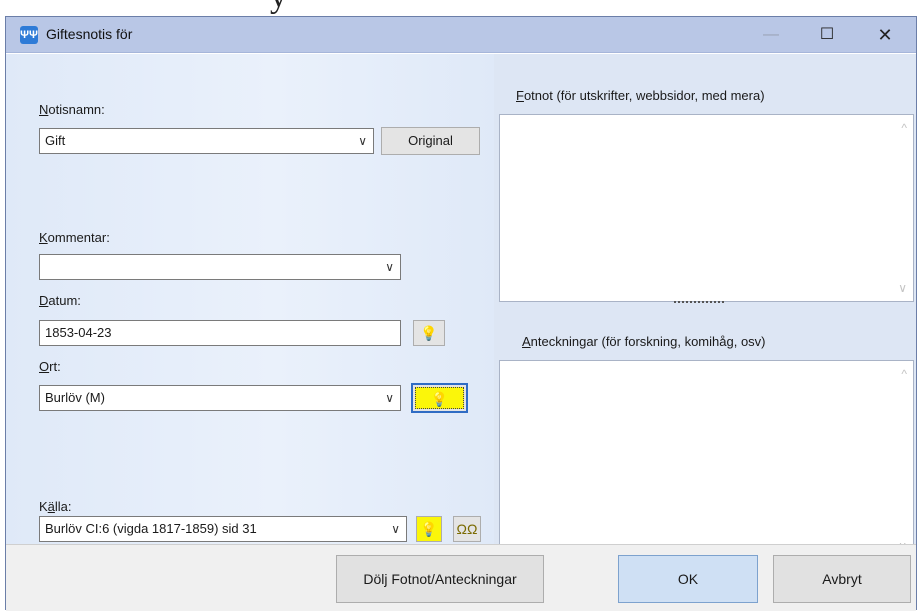 Image resolution: width=917 pixels, height=611 pixels. Describe the element at coordinates (461, 35) in the screenshot. I see `title-bar: ΨΨ Giftesnotis för — ☐ ✕` at that location.